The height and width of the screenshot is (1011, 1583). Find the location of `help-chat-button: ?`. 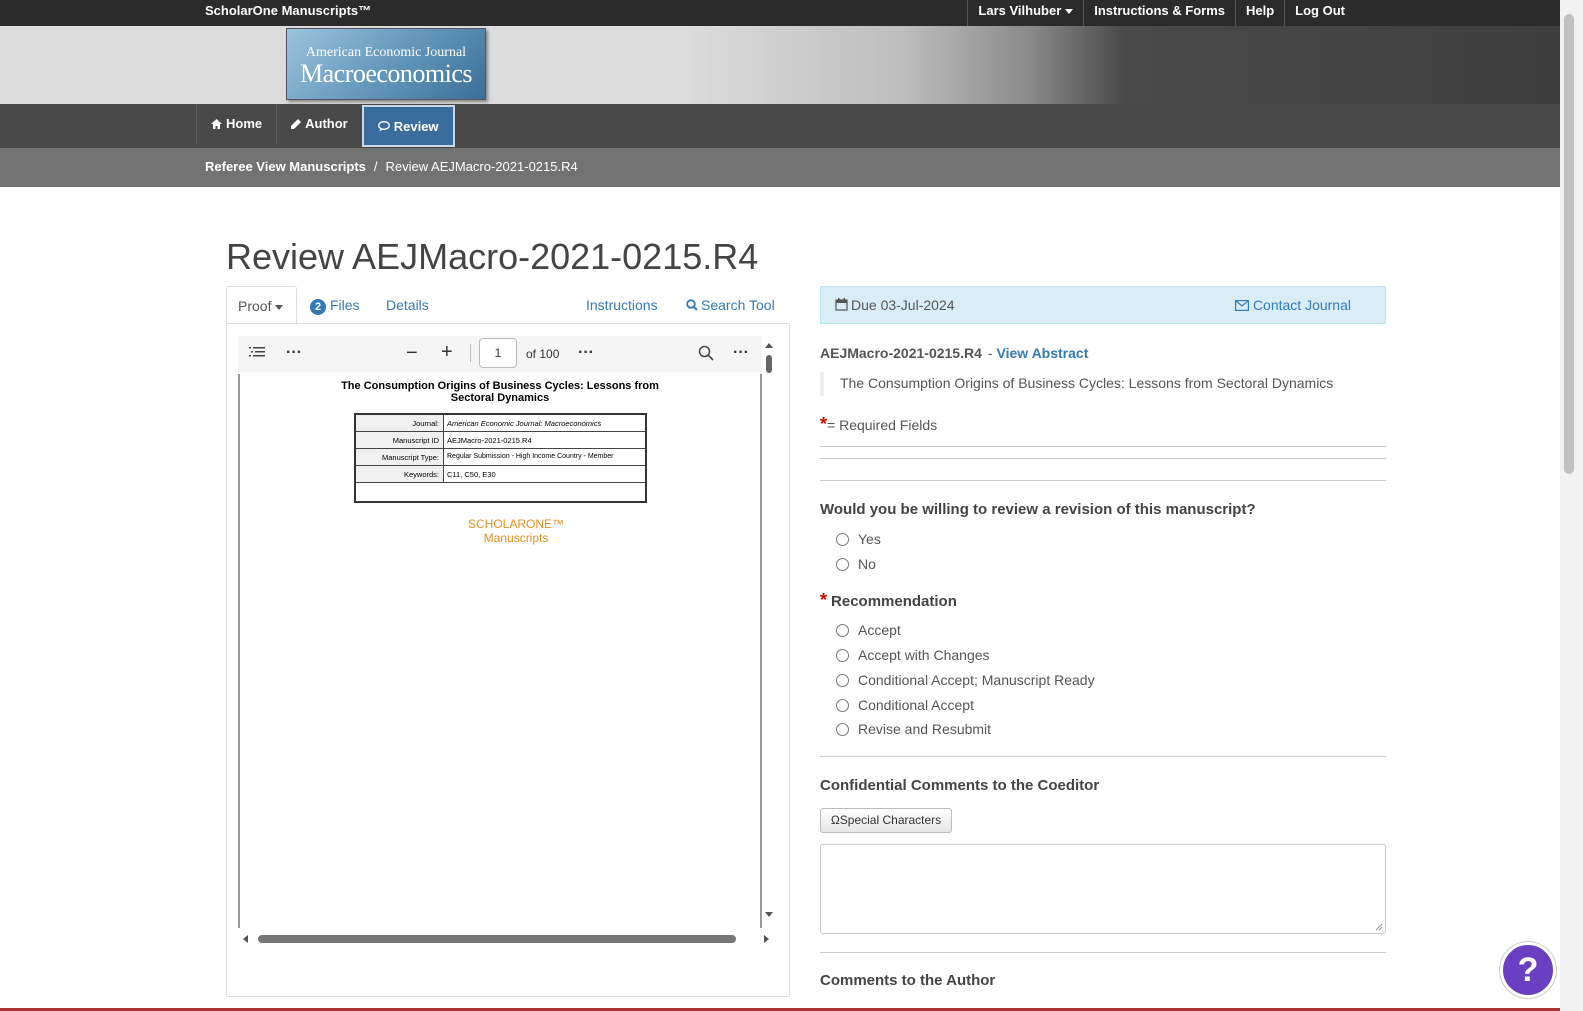

help-chat-button: ? is located at coordinates (1528, 970).